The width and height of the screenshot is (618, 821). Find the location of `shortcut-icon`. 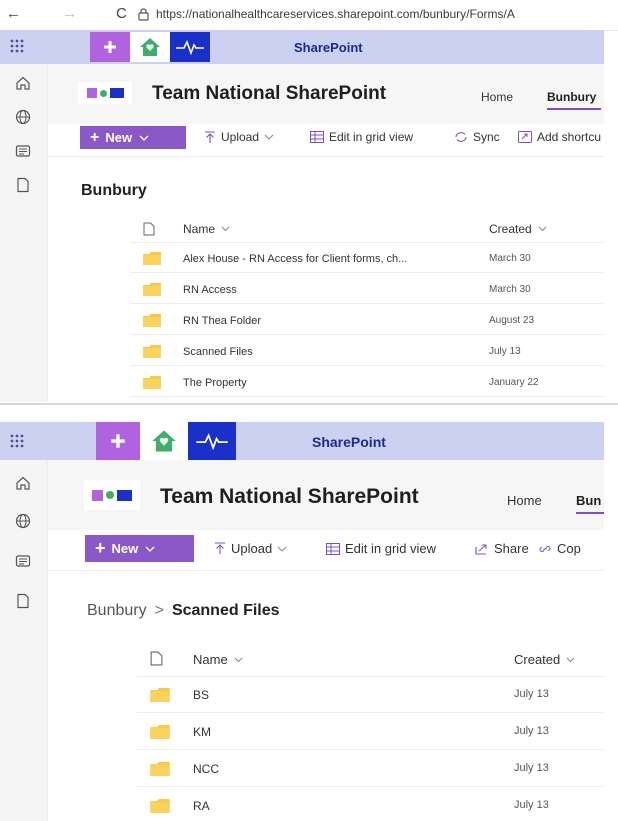

shortcut-icon is located at coordinates (525, 137).